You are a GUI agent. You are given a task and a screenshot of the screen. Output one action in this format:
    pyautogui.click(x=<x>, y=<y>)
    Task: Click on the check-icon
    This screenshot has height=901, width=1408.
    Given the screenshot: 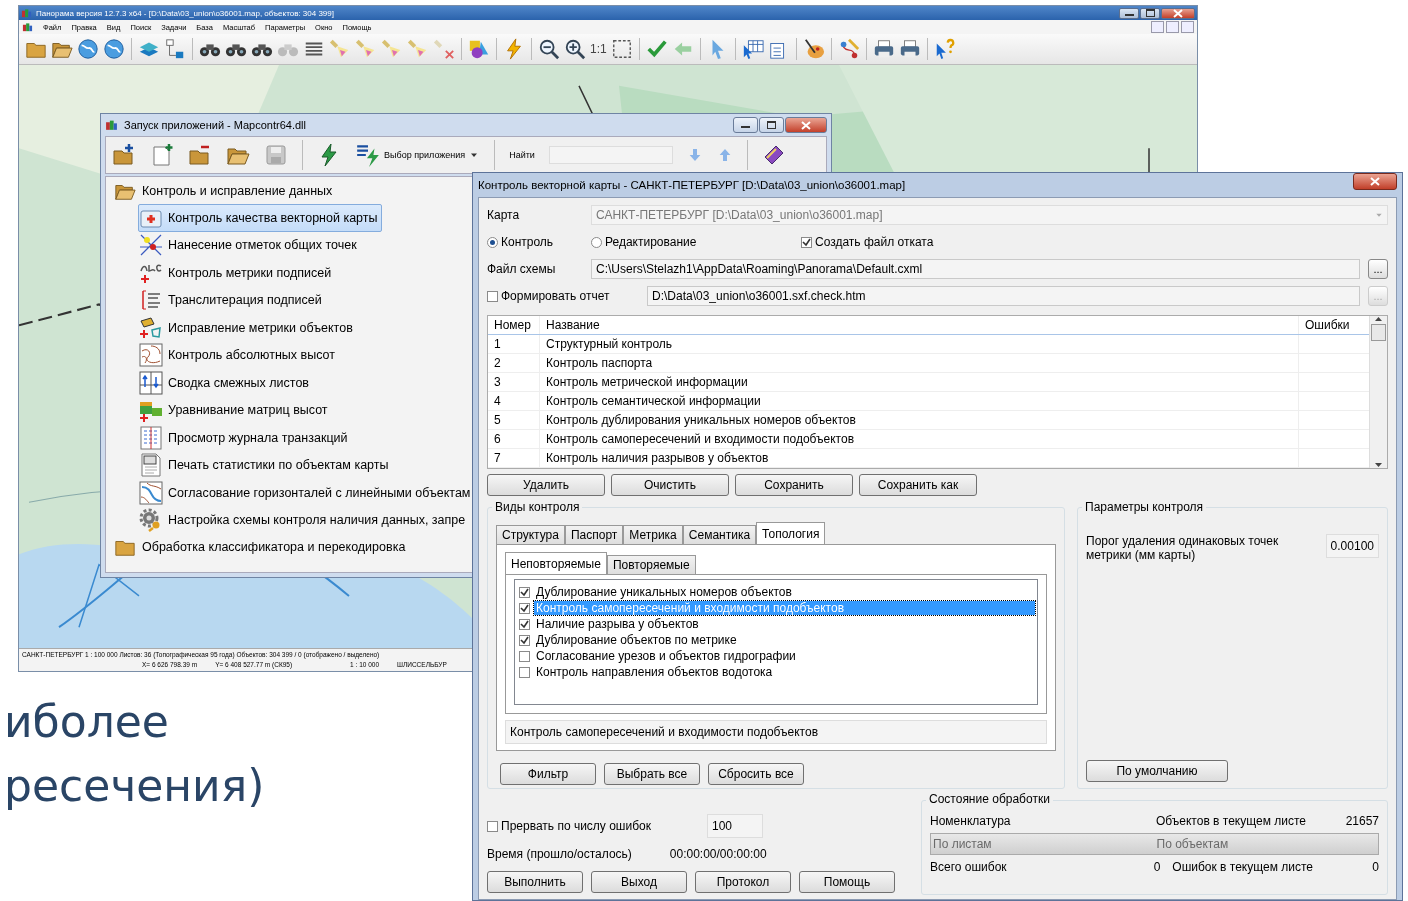 What is the action you would take?
    pyautogui.click(x=656, y=49)
    